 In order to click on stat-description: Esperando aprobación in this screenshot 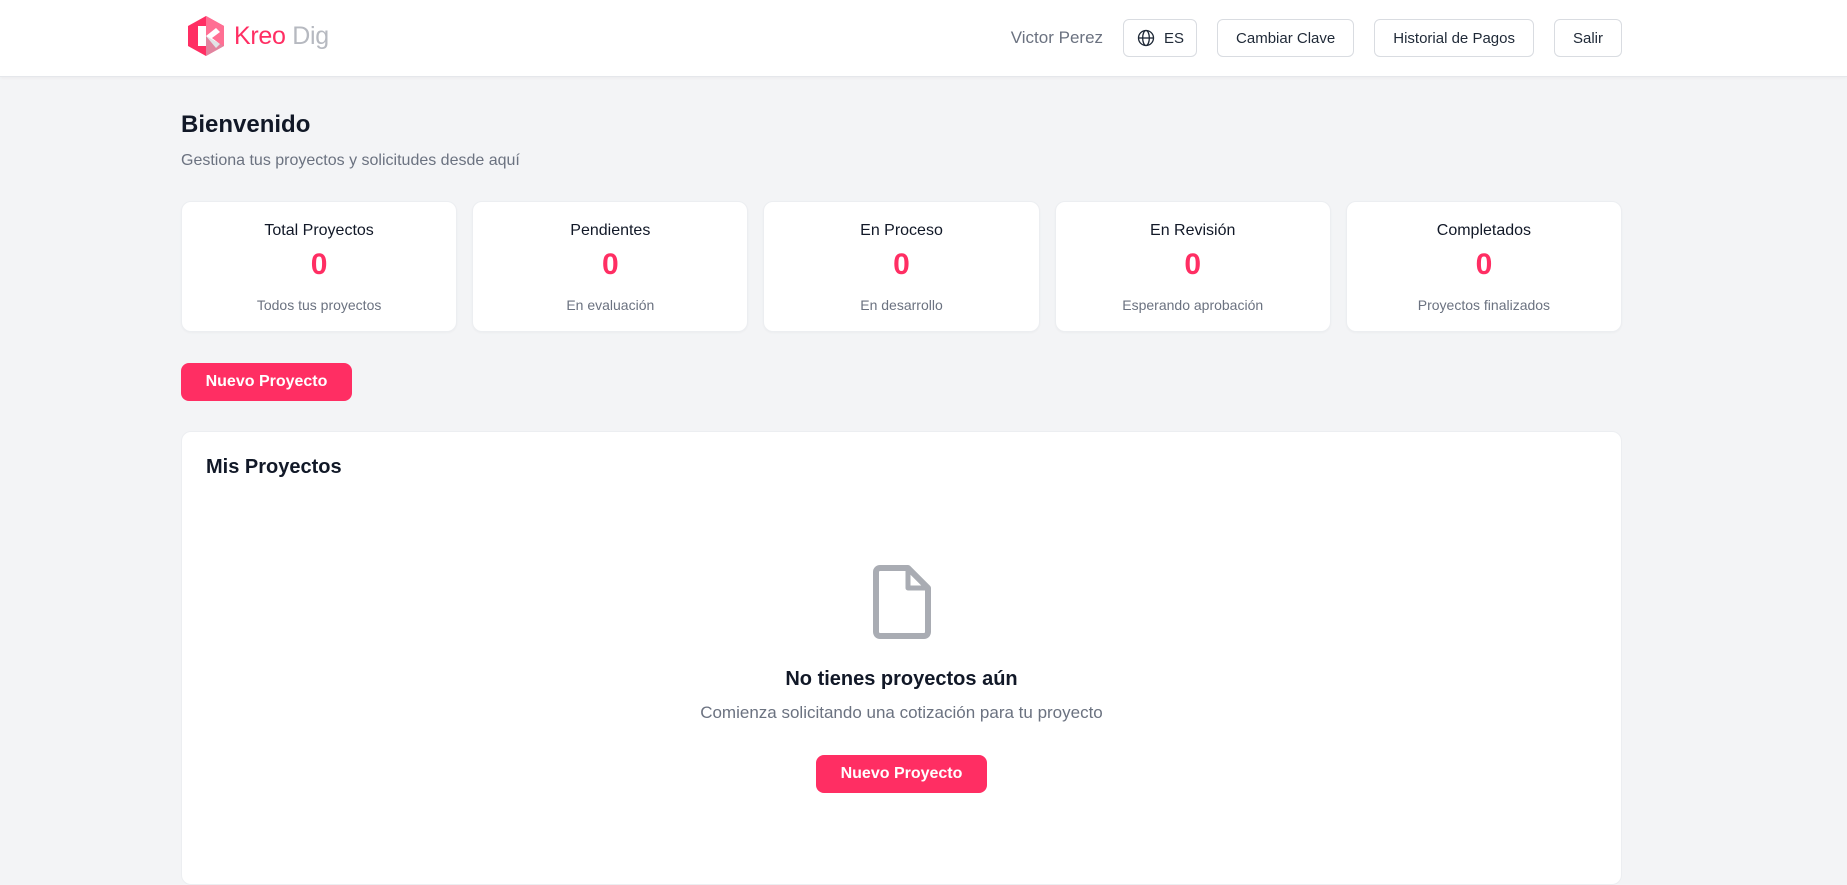, I will do `click(1193, 305)`.